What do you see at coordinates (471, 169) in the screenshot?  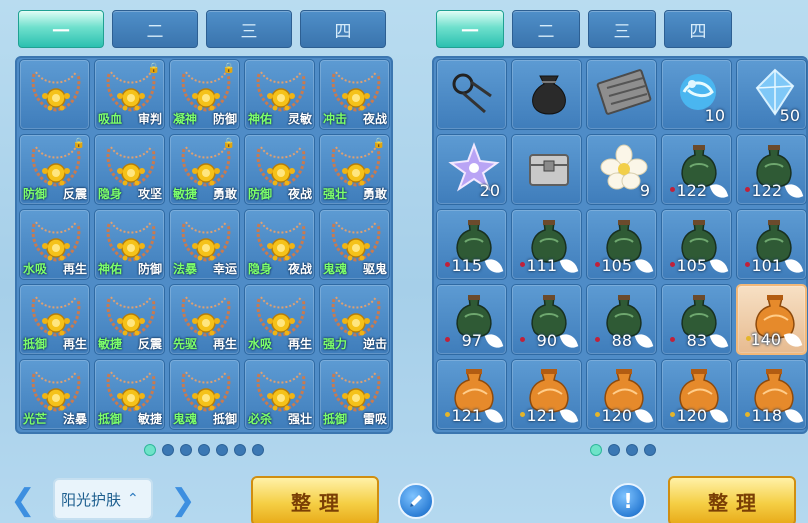 I see `item-slot: 20` at bounding box center [471, 169].